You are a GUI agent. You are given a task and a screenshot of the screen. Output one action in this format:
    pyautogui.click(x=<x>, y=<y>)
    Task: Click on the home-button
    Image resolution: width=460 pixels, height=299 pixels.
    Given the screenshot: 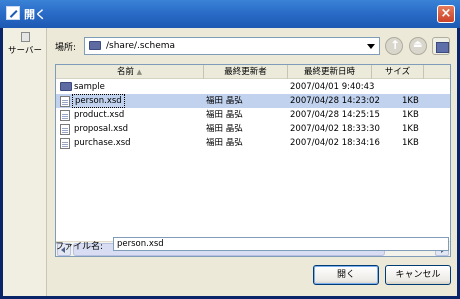 What is the action you would take?
    pyautogui.click(x=418, y=46)
    